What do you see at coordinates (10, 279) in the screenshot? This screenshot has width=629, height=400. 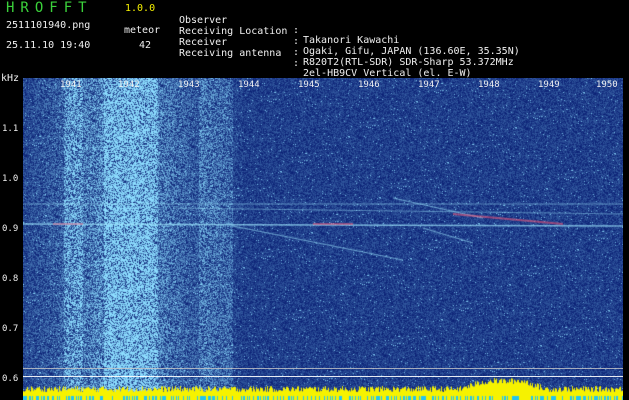 I see `y-tick-label: 0.8` at bounding box center [10, 279].